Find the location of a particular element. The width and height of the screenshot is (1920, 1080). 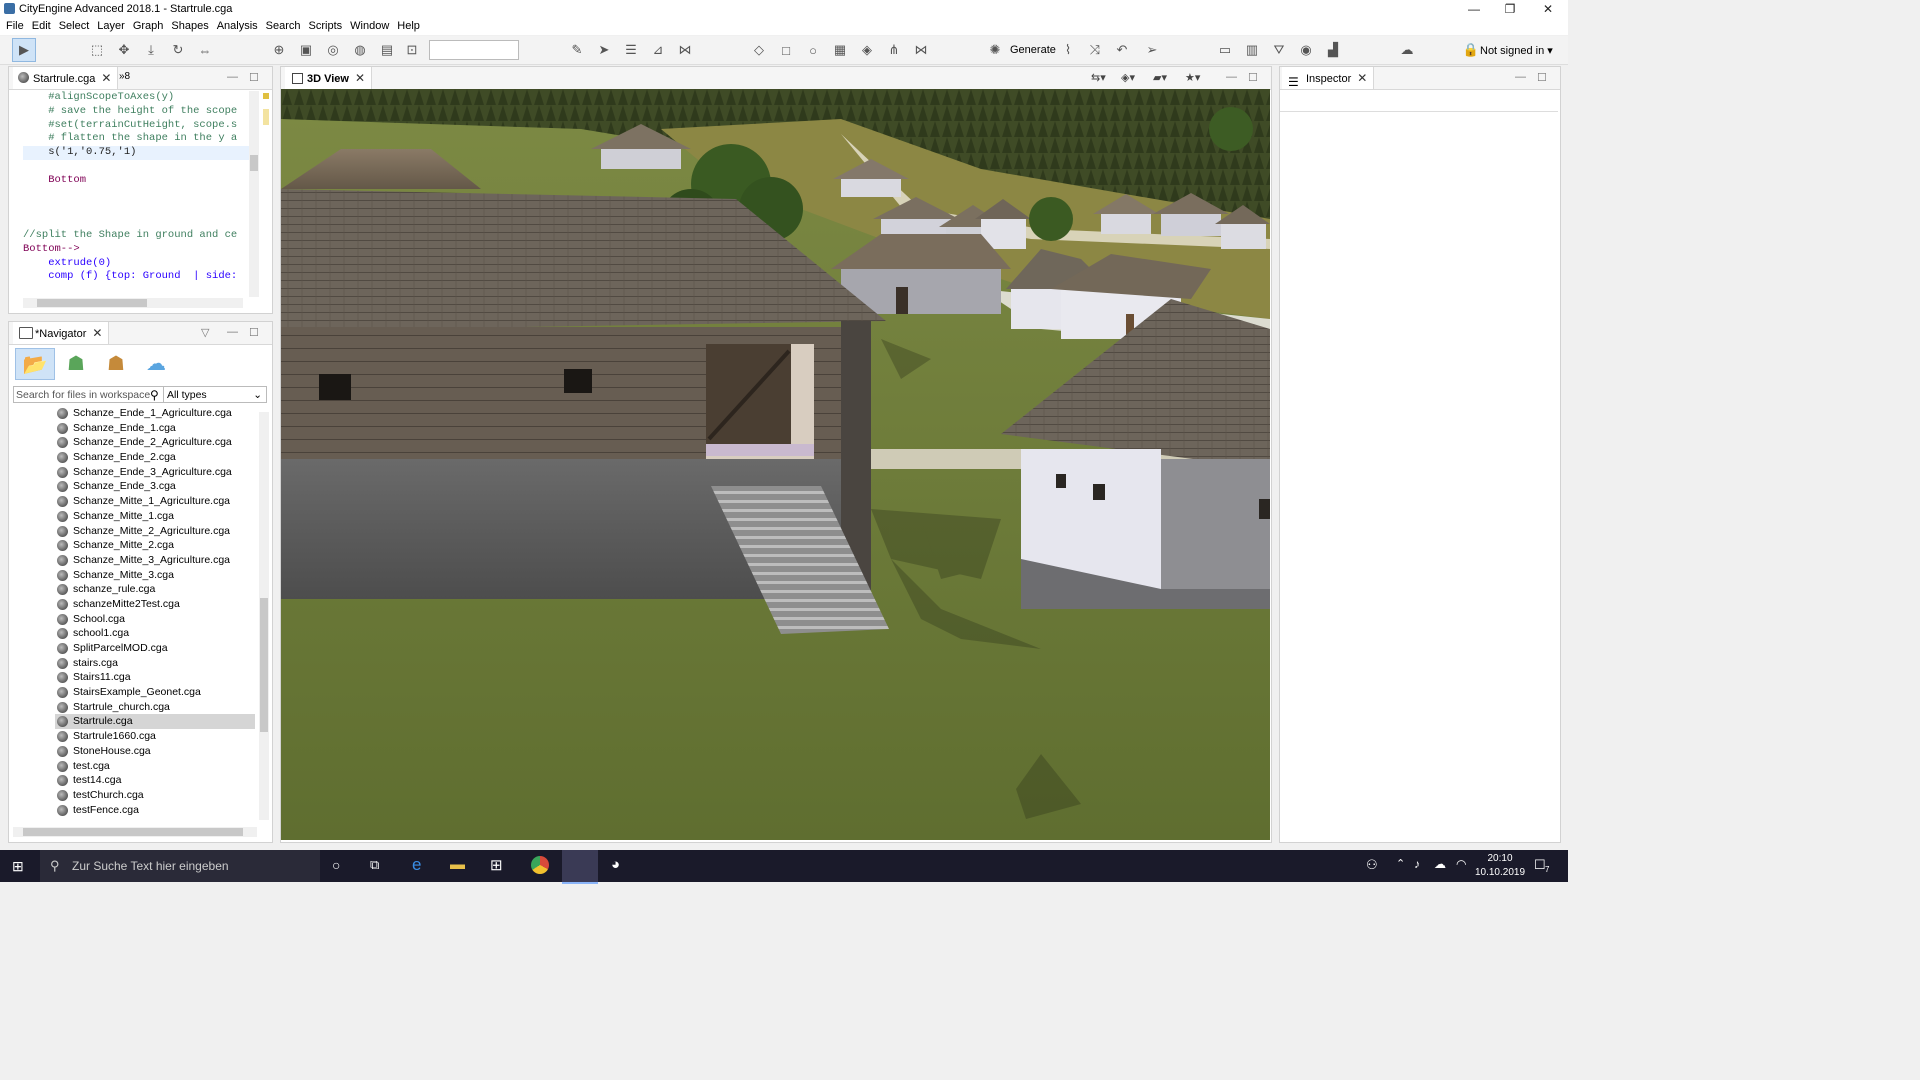

file-list-item: School.cga is located at coordinates (155, 619).